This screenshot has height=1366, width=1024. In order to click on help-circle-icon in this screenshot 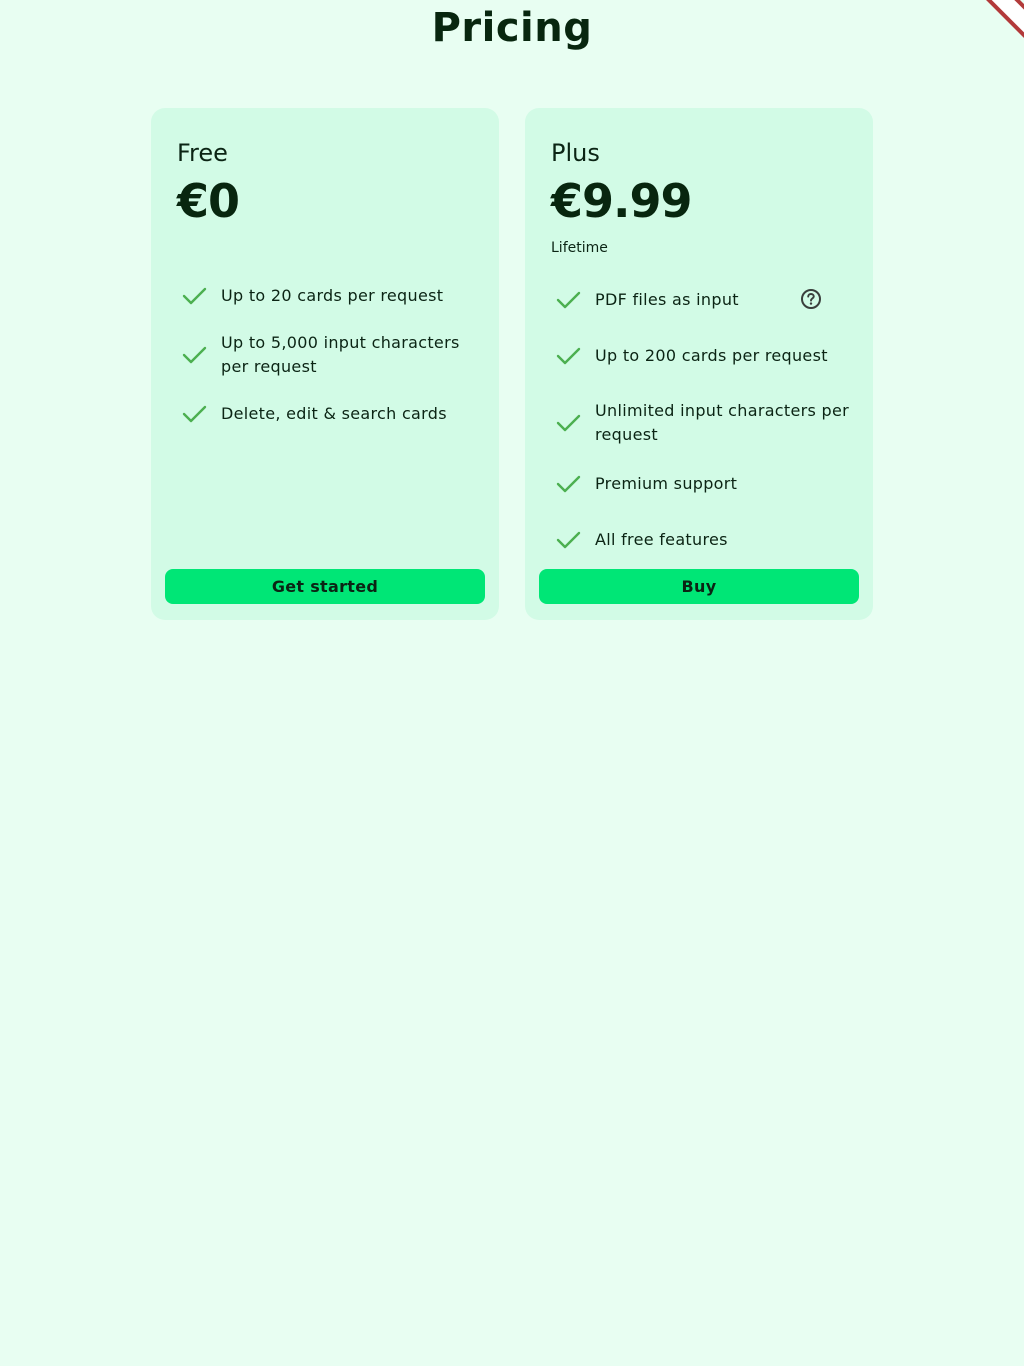, I will do `click(811, 299)`.